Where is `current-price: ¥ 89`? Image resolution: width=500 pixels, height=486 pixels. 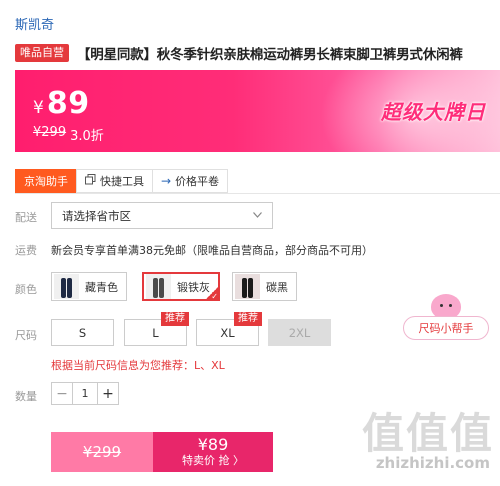
current-price: ¥ 89 is located at coordinates (61, 103).